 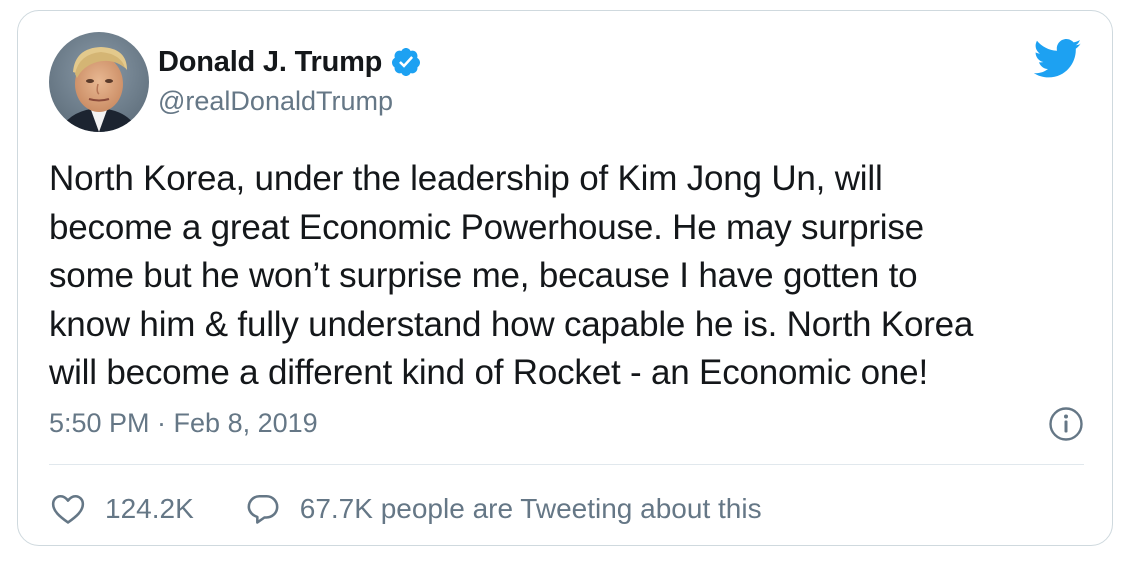 I want to click on info-icon, so click(x=1066, y=424).